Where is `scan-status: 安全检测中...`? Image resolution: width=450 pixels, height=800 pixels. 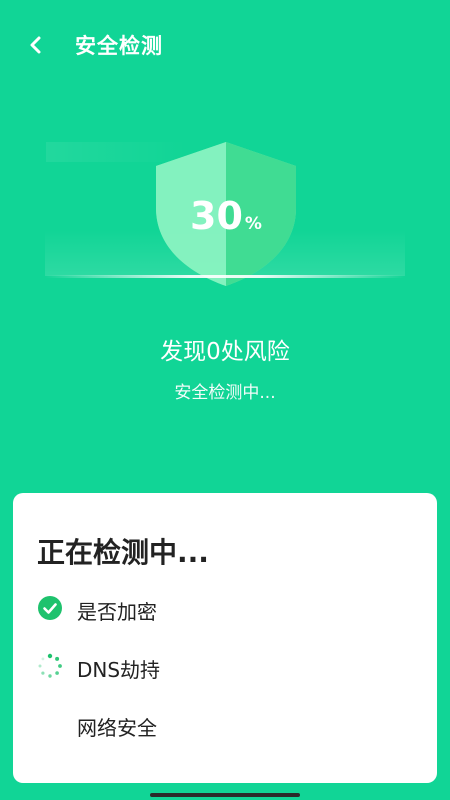
scan-status: 安全检测中... is located at coordinates (225, 393).